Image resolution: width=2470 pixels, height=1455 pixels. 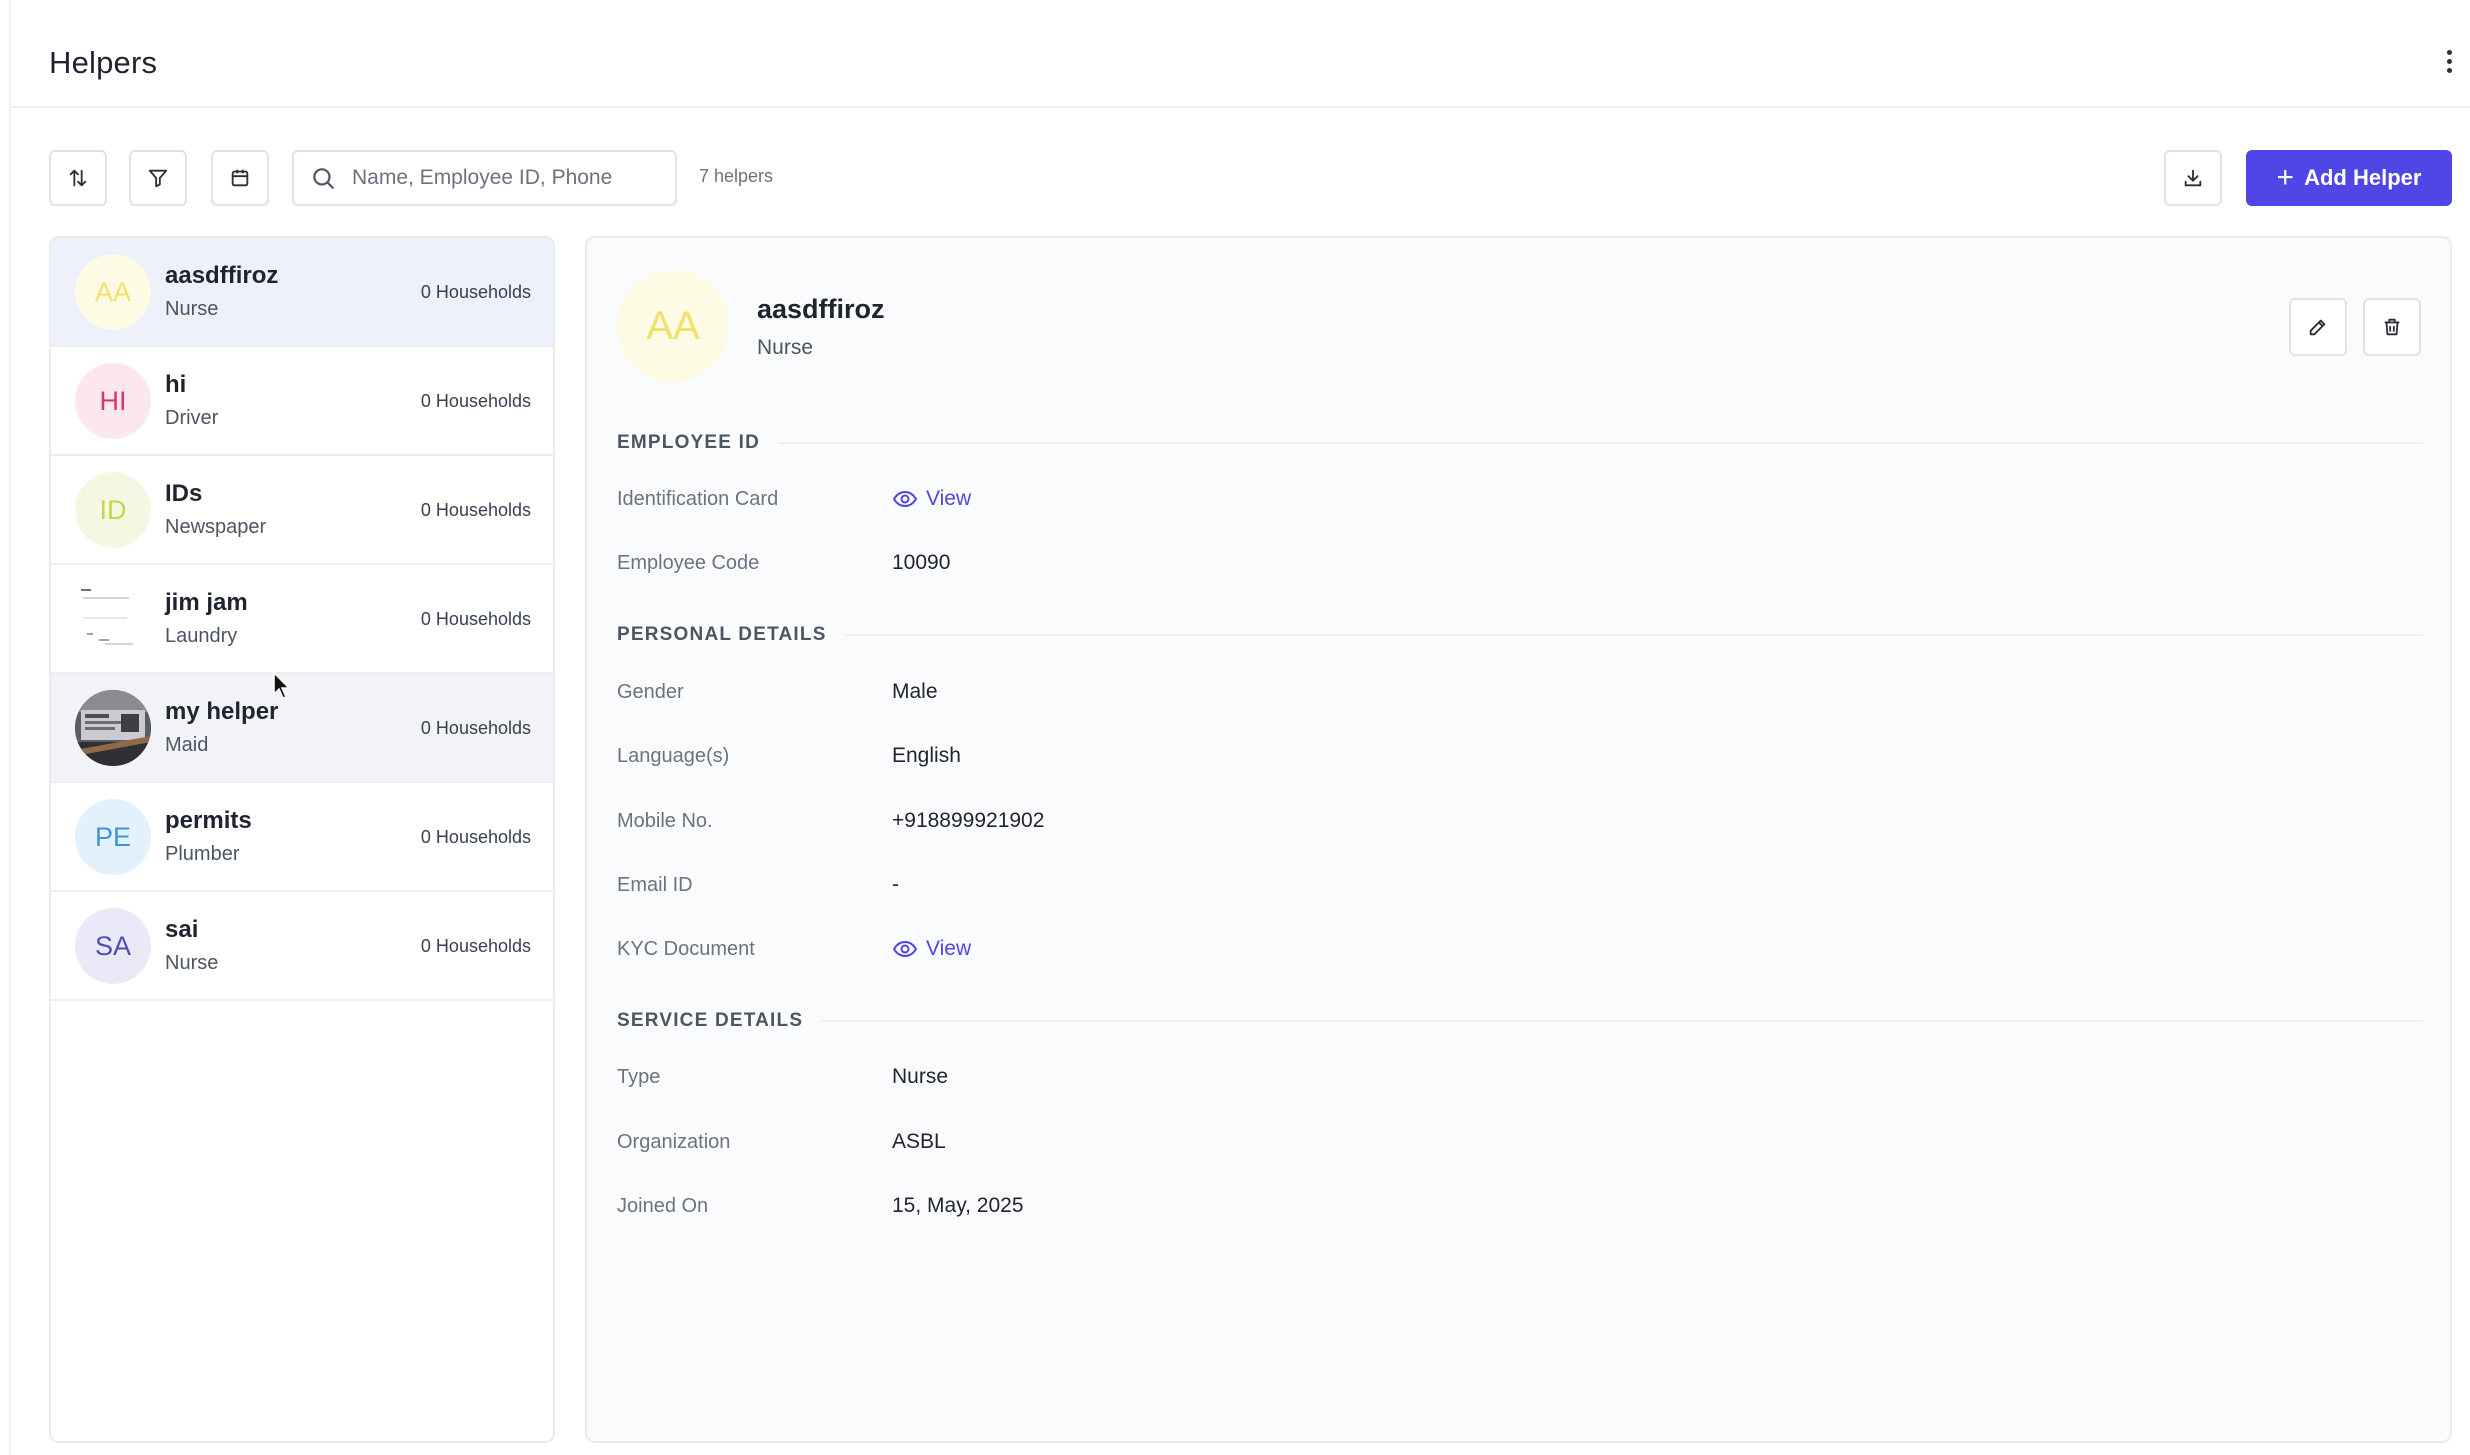 I want to click on sort-icon, so click(x=78, y=178).